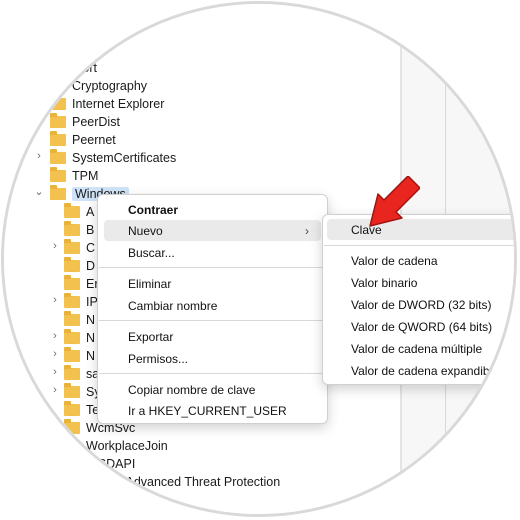 This screenshot has height=520, width=520. What do you see at coordinates (94, 140) in the screenshot?
I see `tree-item-label: Peernet` at bounding box center [94, 140].